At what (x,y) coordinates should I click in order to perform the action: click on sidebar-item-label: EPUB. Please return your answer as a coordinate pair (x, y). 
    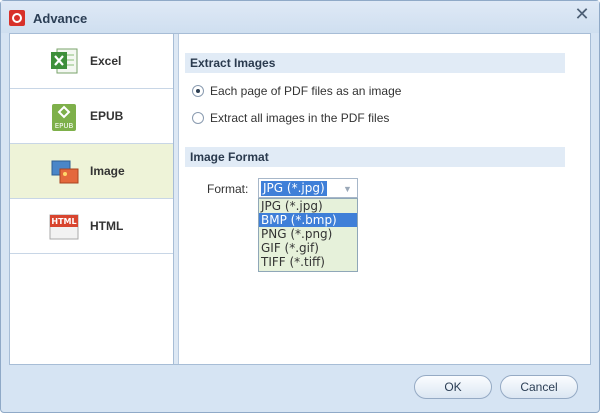
    Looking at the image, I should click on (107, 116).